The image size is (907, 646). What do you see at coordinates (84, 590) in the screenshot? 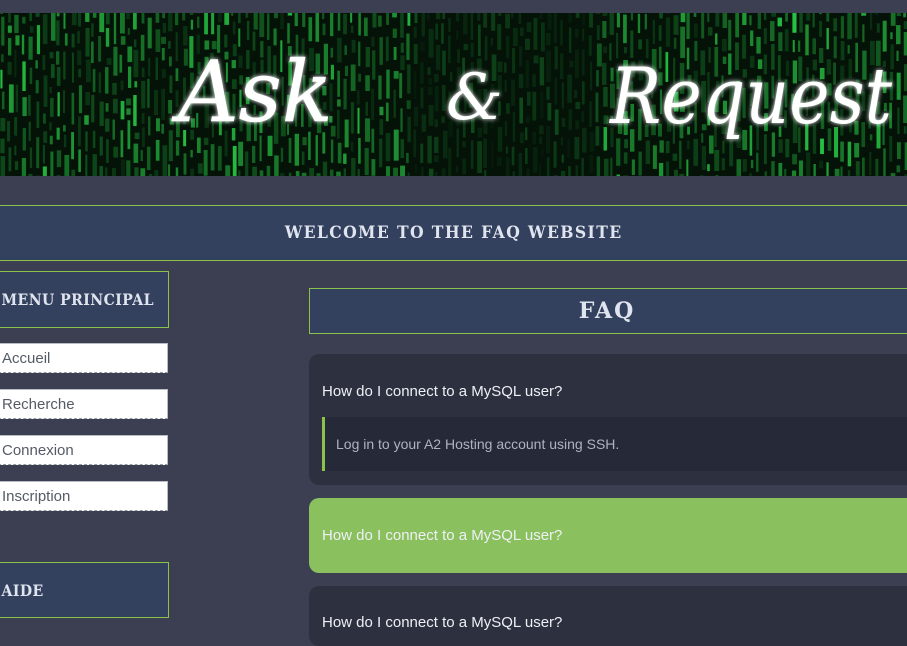
I see `help-heading: Aide` at bounding box center [84, 590].